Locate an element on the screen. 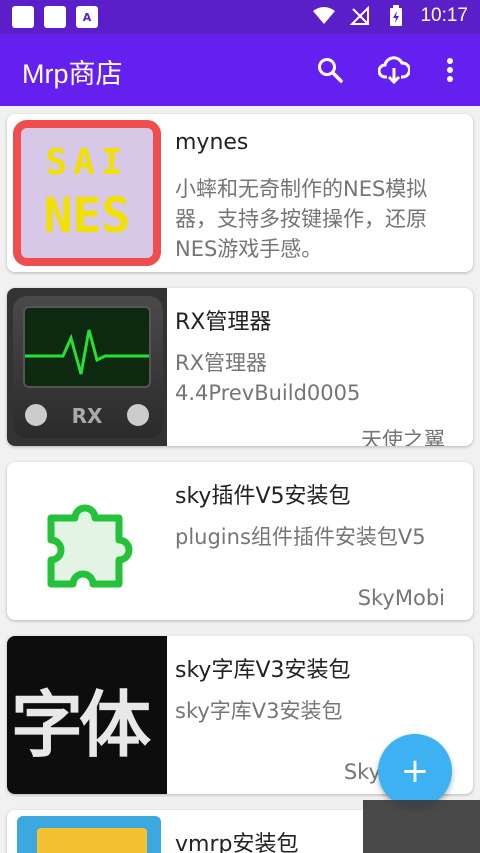 Image resolution: width=480 pixels, height=853 pixels. wifi-icon is located at coordinates (324, 16).